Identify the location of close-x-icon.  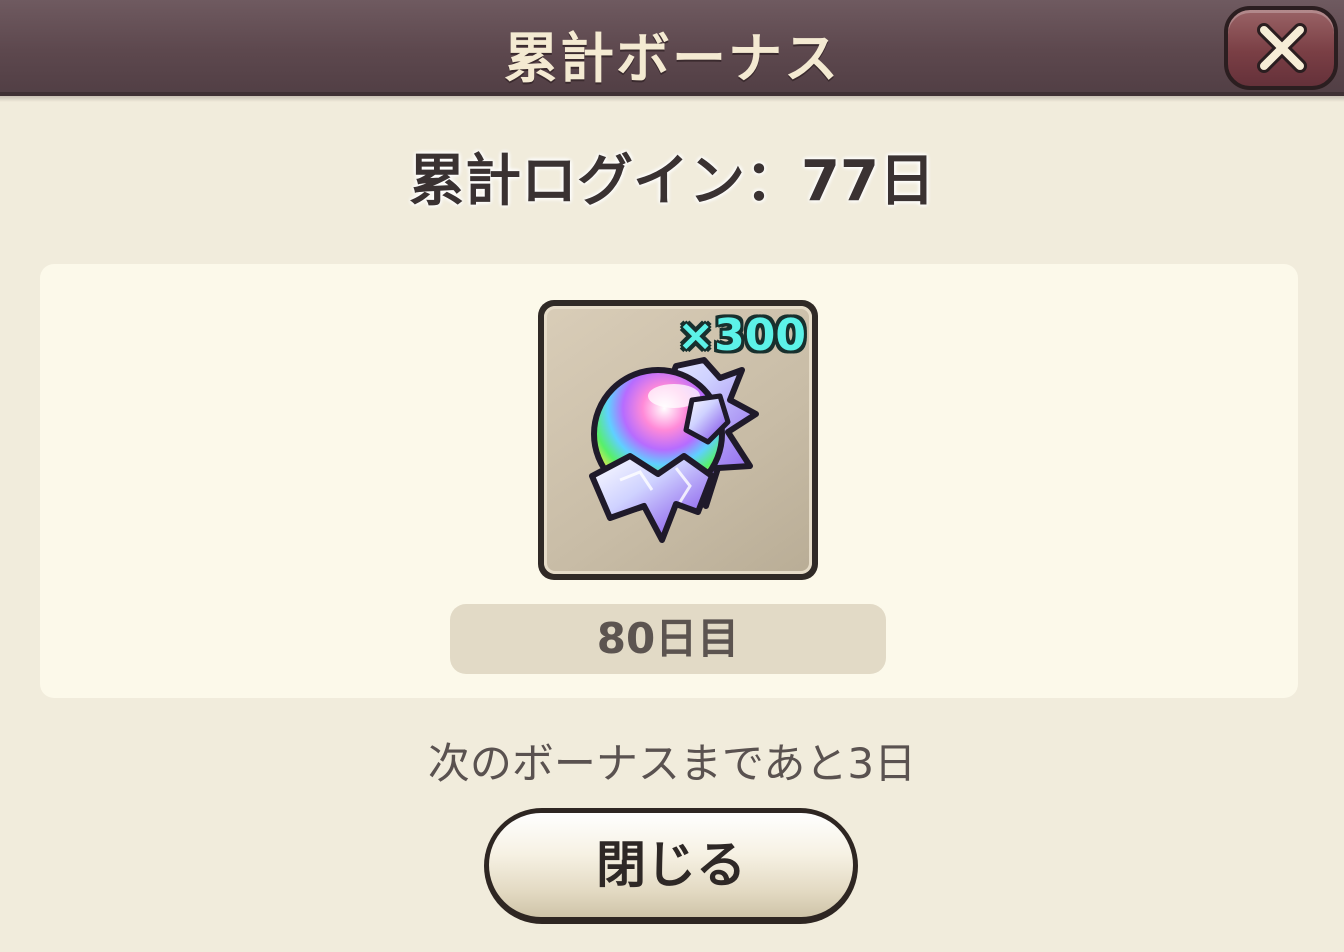
(1282, 48).